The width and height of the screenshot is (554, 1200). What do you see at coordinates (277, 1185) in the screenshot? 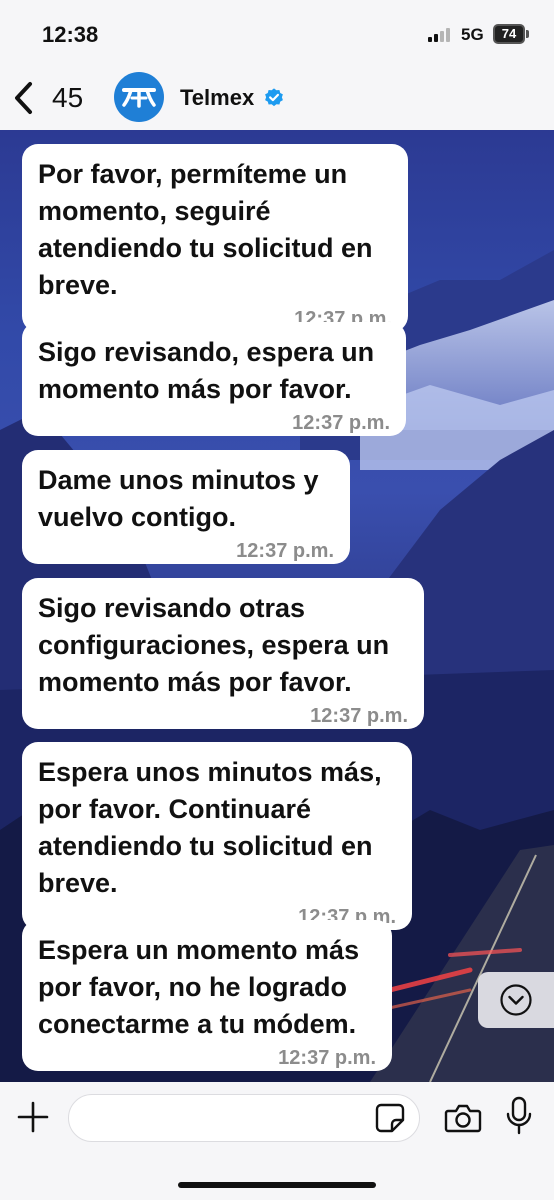
I see `home-indicator` at bounding box center [277, 1185].